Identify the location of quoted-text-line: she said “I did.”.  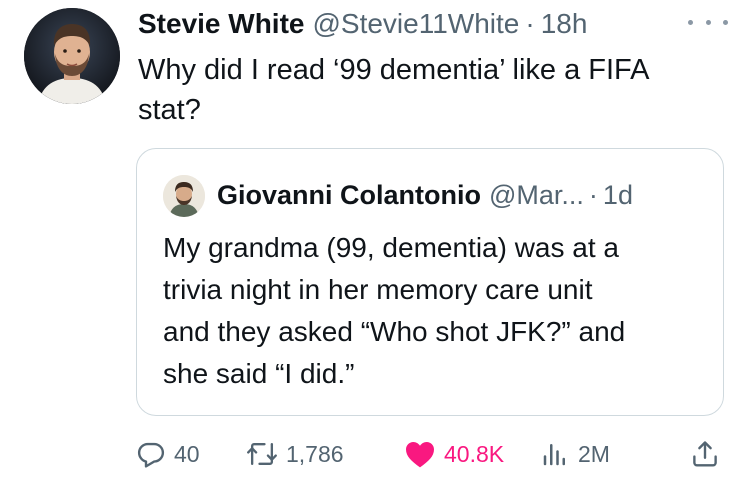
(259, 373).